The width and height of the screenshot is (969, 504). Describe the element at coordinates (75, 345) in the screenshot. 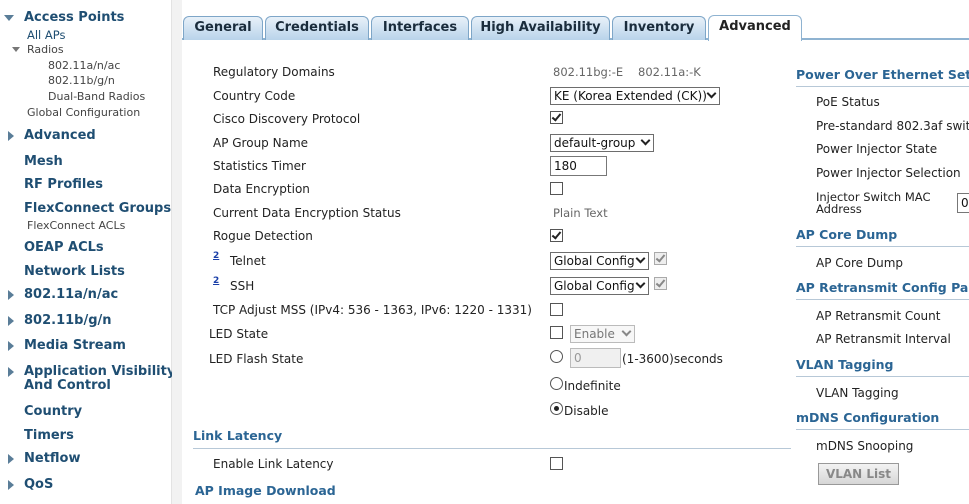

I see `nav-media-stream: Media Stream` at that location.